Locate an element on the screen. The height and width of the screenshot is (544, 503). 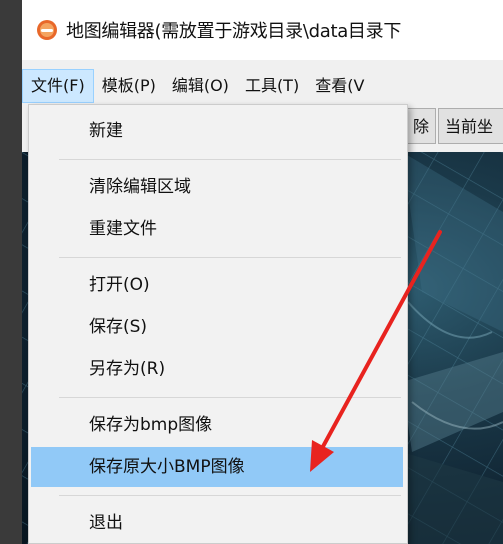
background-window-edge is located at coordinates (11, 272).